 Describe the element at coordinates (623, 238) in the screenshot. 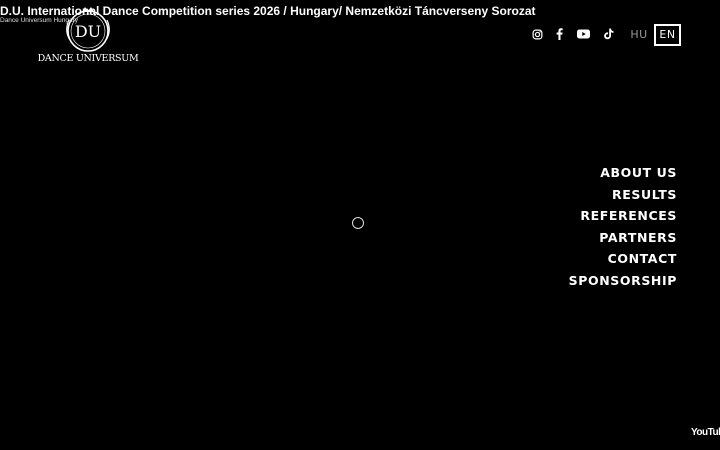

I see `nav-item-partners: PARTNERS` at that location.